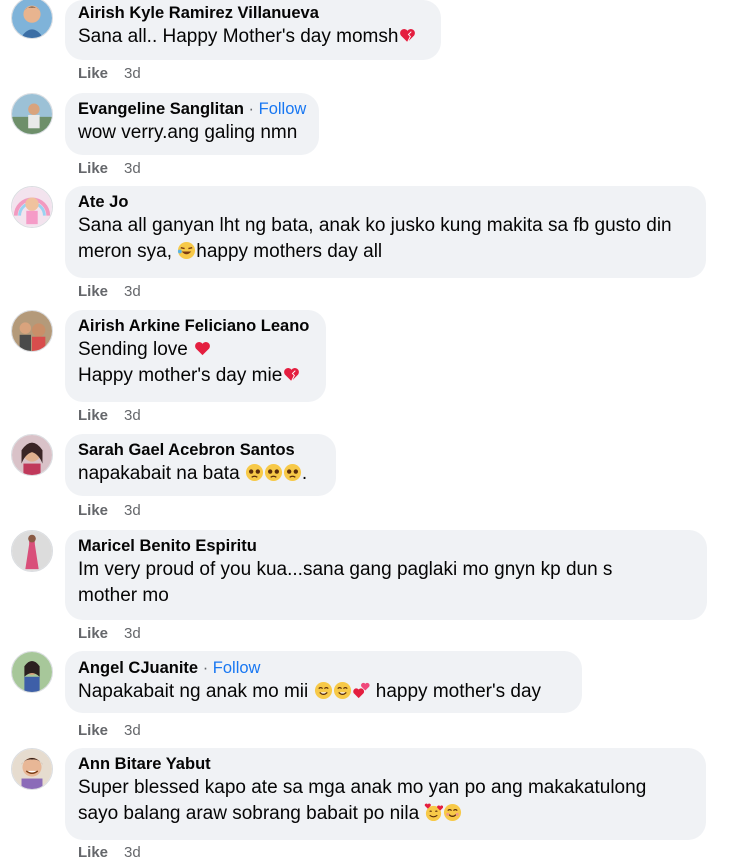 This screenshot has width=750, height=862. What do you see at coordinates (434, 812) in the screenshot?
I see `smiling-face-with-hearts-icon` at bounding box center [434, 812].